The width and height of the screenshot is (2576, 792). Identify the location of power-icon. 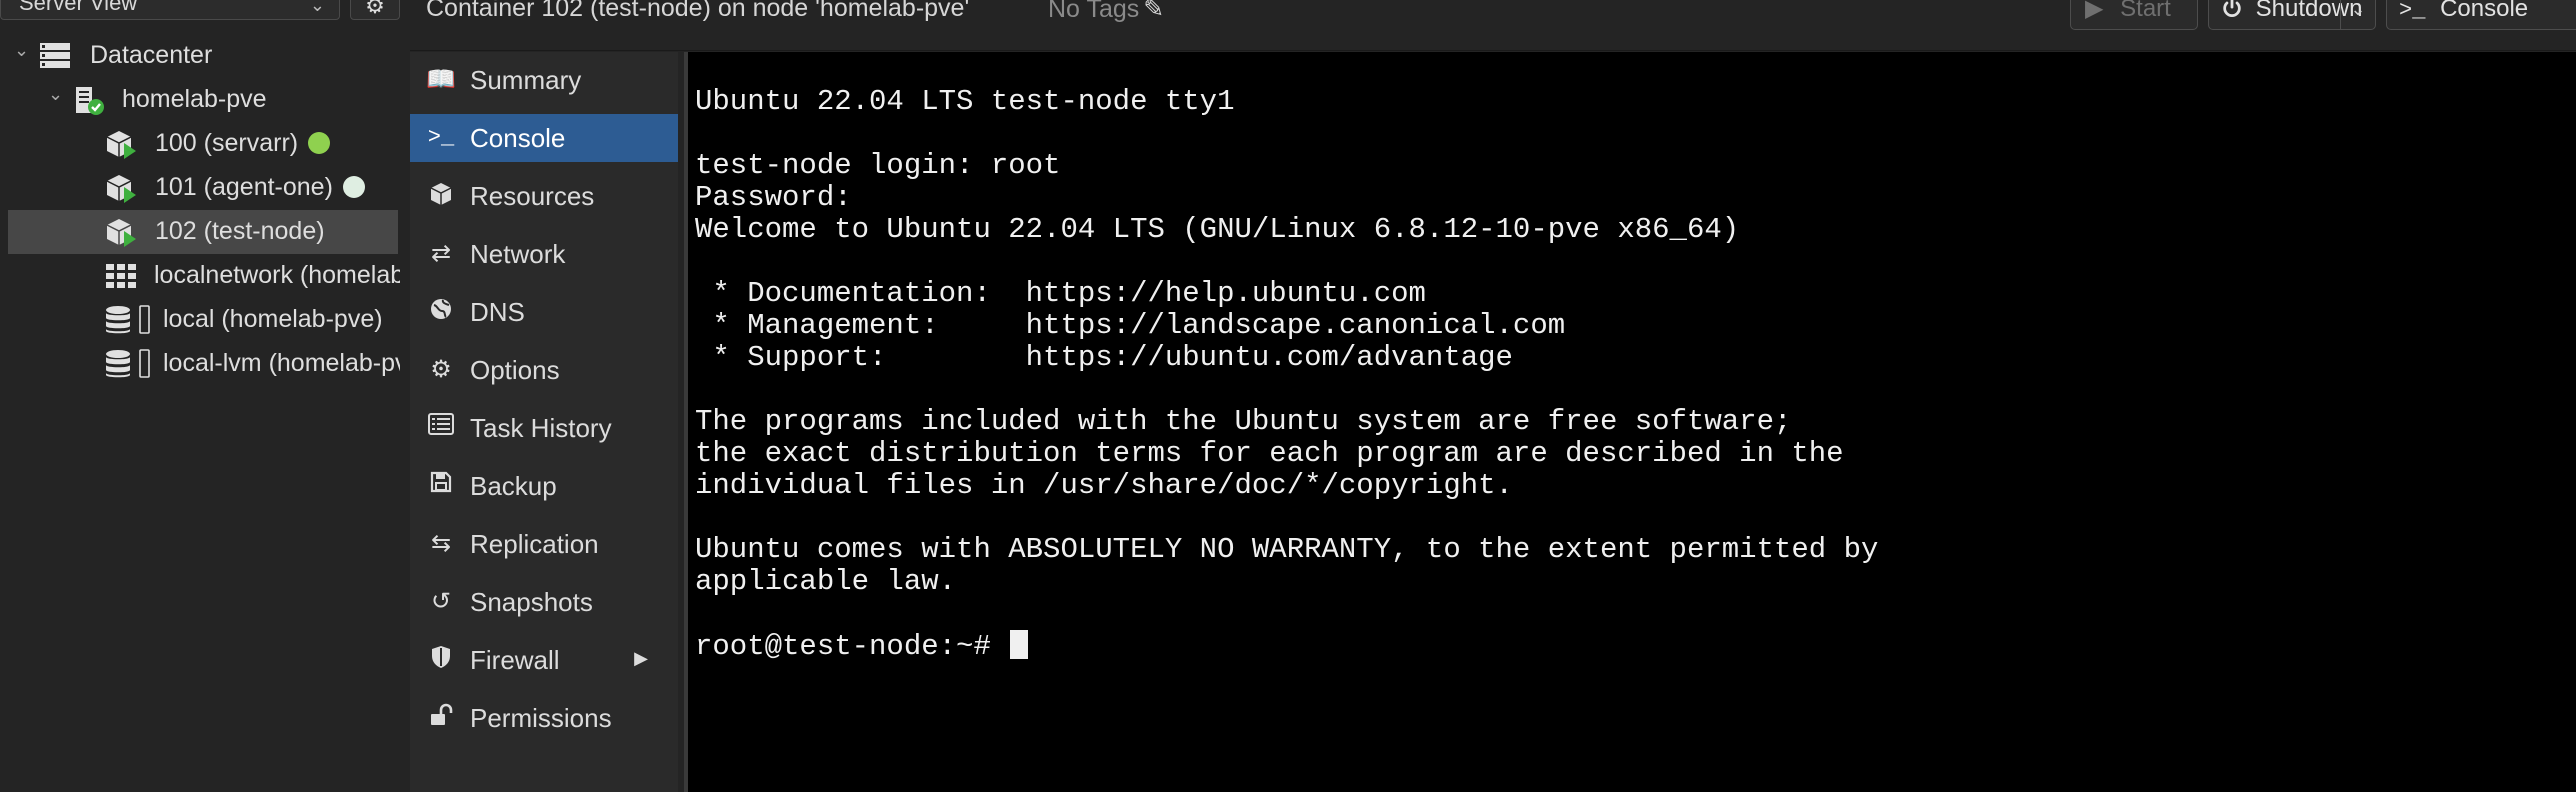
(2232, 8).